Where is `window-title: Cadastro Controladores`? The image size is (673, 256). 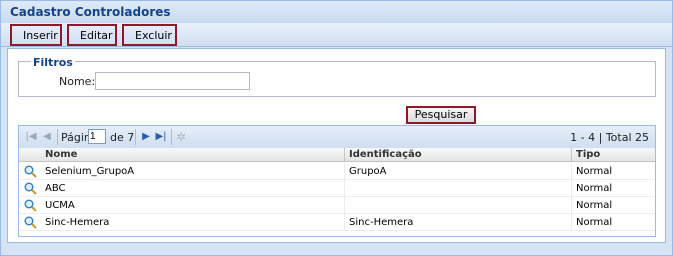 window-title: Cadastro Controladores is located at coordinates (90, 12).